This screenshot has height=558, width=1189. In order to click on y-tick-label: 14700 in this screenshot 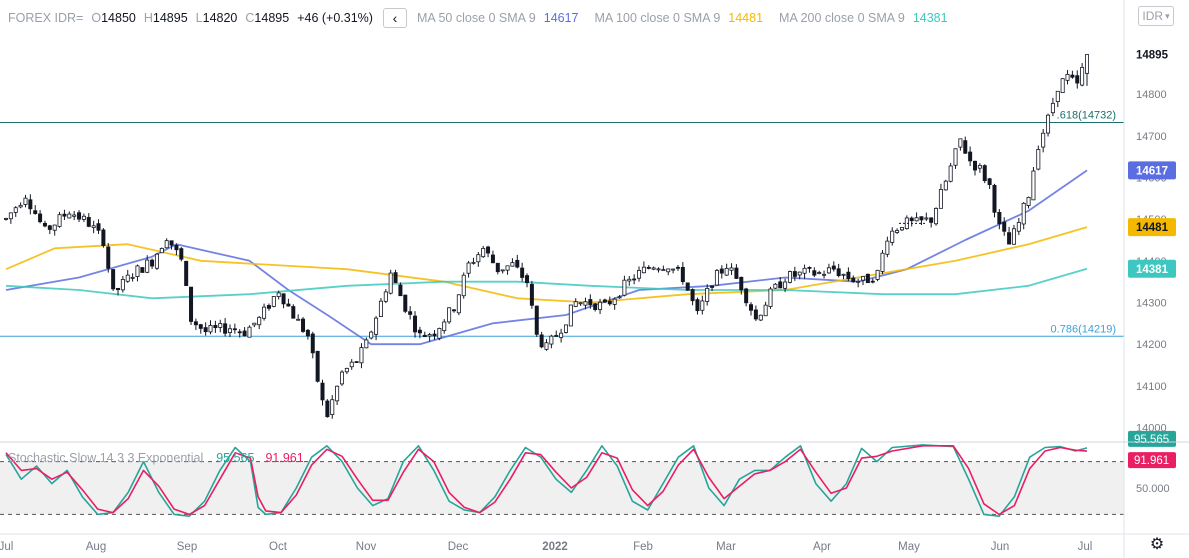, I will do `click(1151, 137)`.